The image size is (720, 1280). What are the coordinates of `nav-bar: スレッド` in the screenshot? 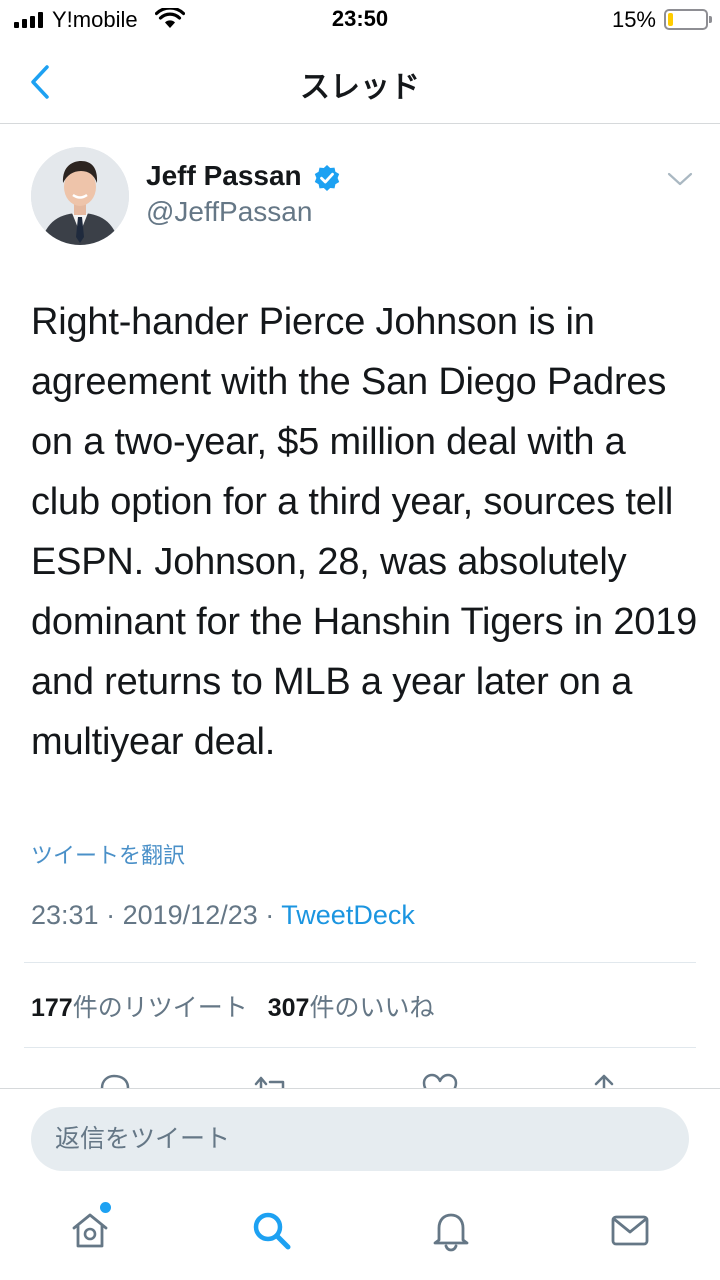 It's located at (360, 82).